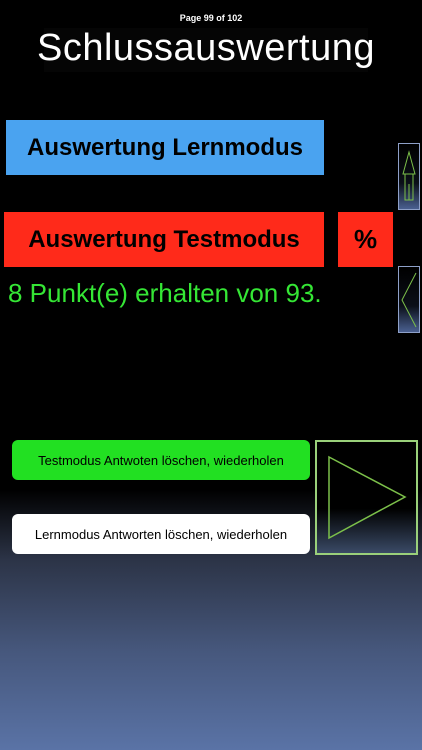 This screenshot has width=422, height=750. What do you see at coordinates (161, 534) in the screenshot?
I see `reset-learn-mode-button: Lernmodus Antworten löschen, wiederholen` at bounding box center [161, 534].